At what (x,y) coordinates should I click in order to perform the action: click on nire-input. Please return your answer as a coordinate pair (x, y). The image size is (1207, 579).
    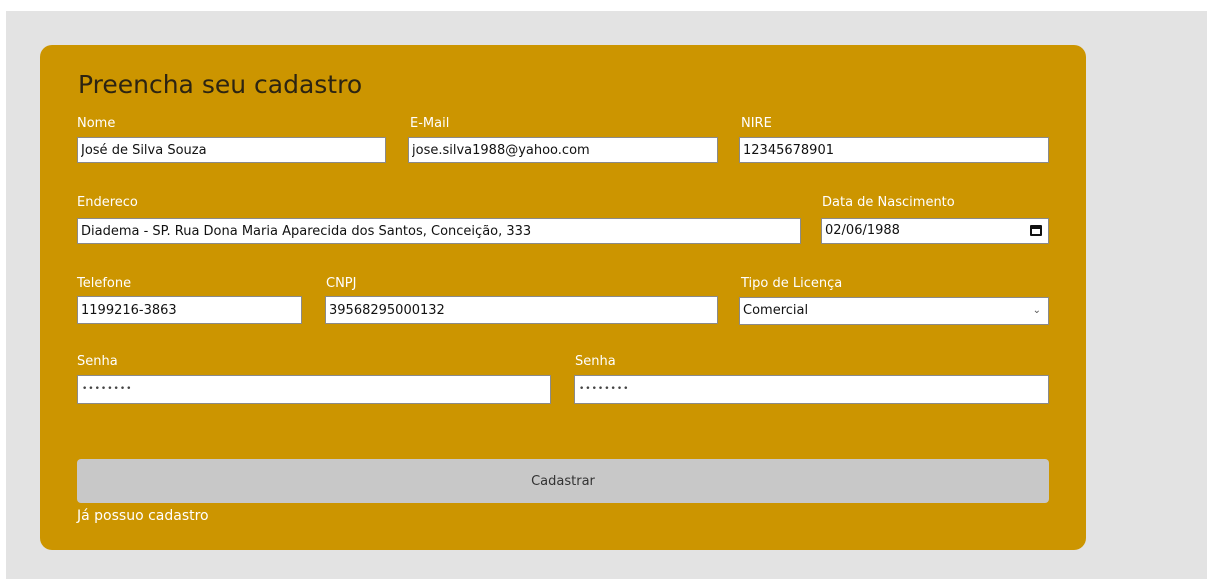
    Looking at the image, I should click on (894, 150).